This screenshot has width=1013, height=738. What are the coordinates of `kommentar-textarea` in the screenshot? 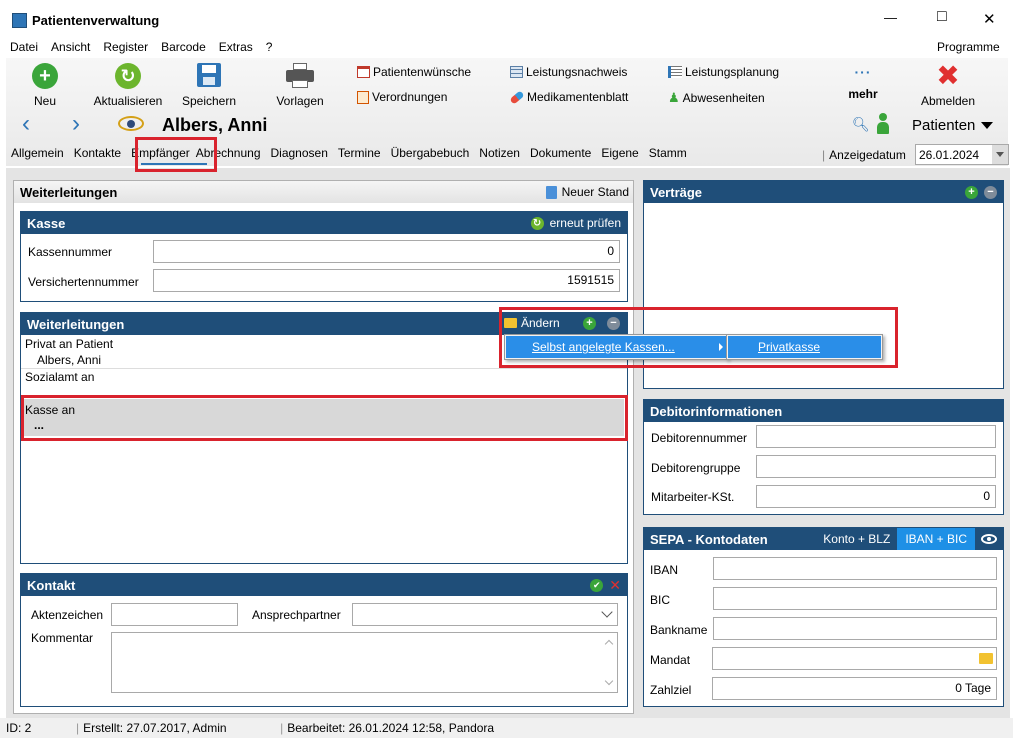 It's located at (364, 662).